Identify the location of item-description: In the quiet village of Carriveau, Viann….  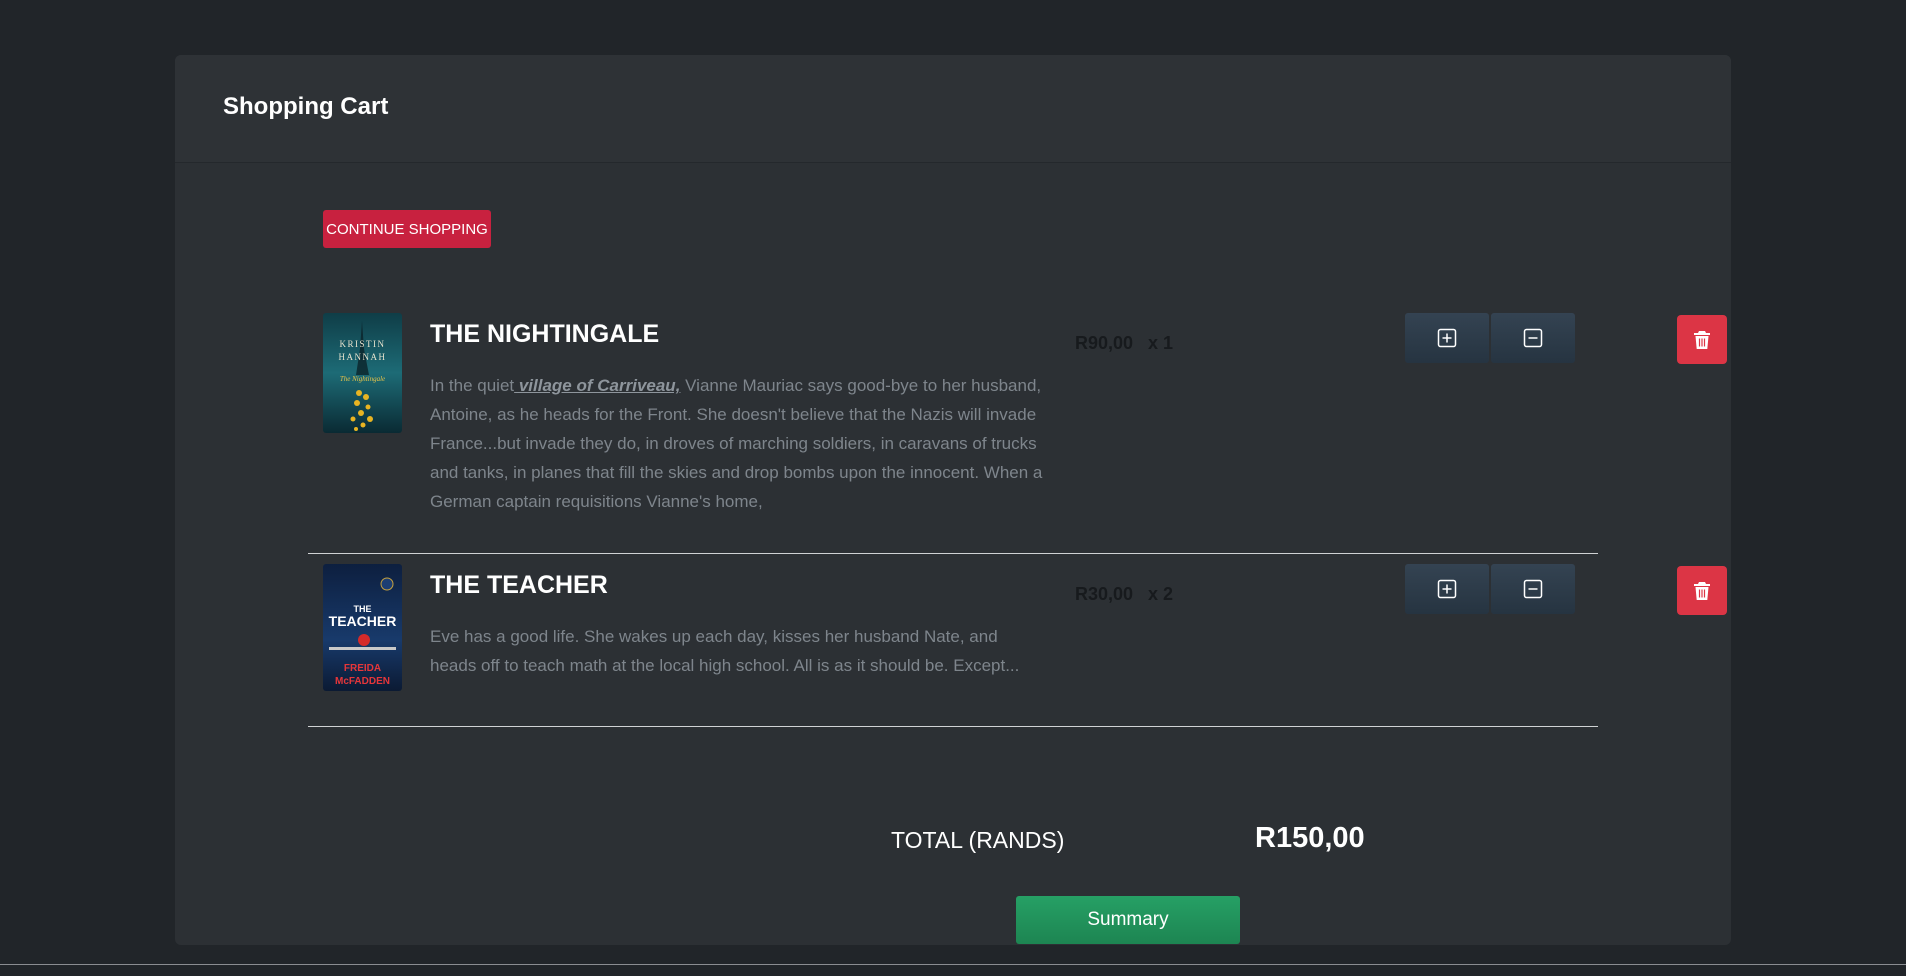
(737, 443).